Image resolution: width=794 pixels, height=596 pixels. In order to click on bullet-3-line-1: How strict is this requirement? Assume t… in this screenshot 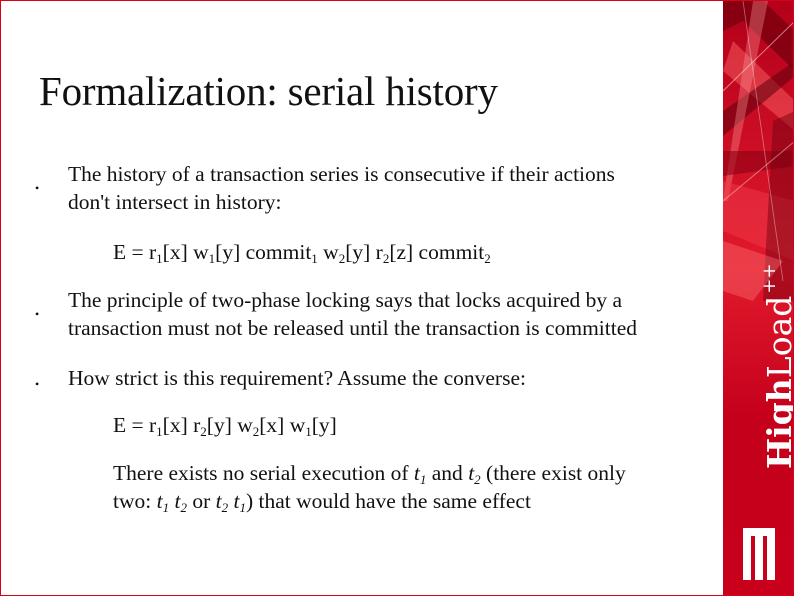, I will do `click(297, 378)`.